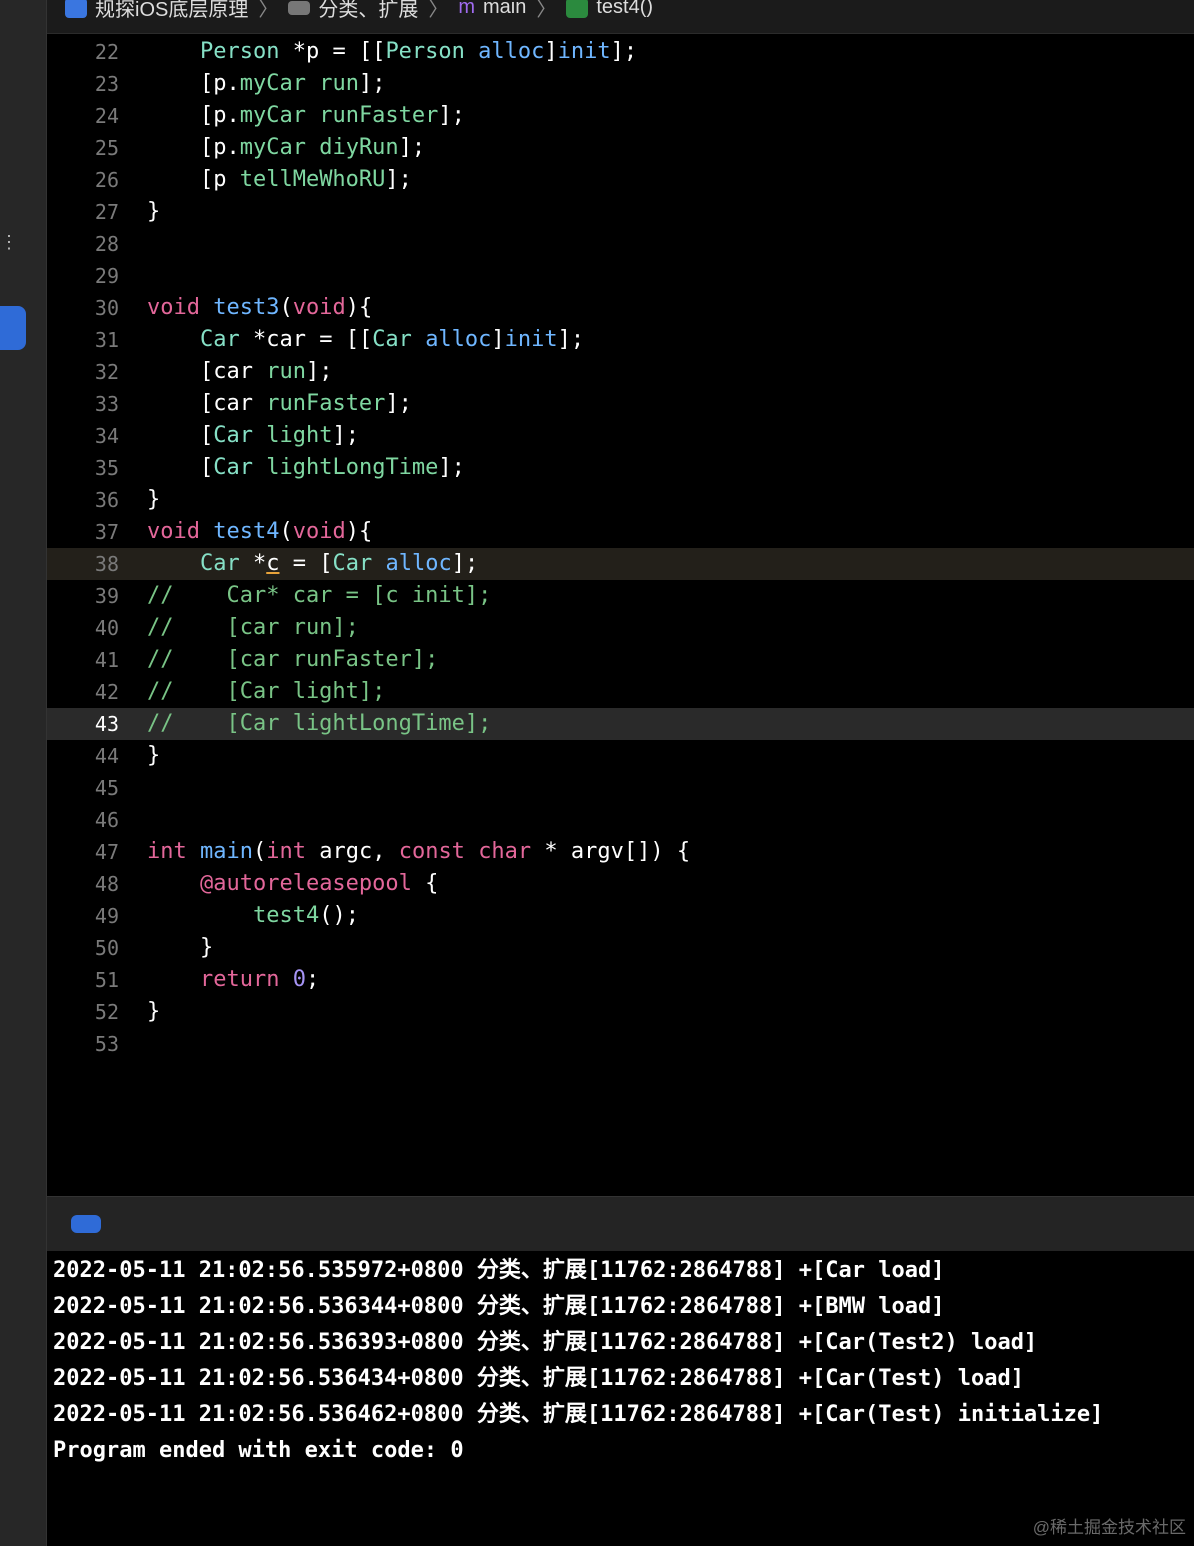 The image size is (1194, 1546). Describe the element at coordinates (620, 276) in the screenshot. I see `code-line: 29` at that location.